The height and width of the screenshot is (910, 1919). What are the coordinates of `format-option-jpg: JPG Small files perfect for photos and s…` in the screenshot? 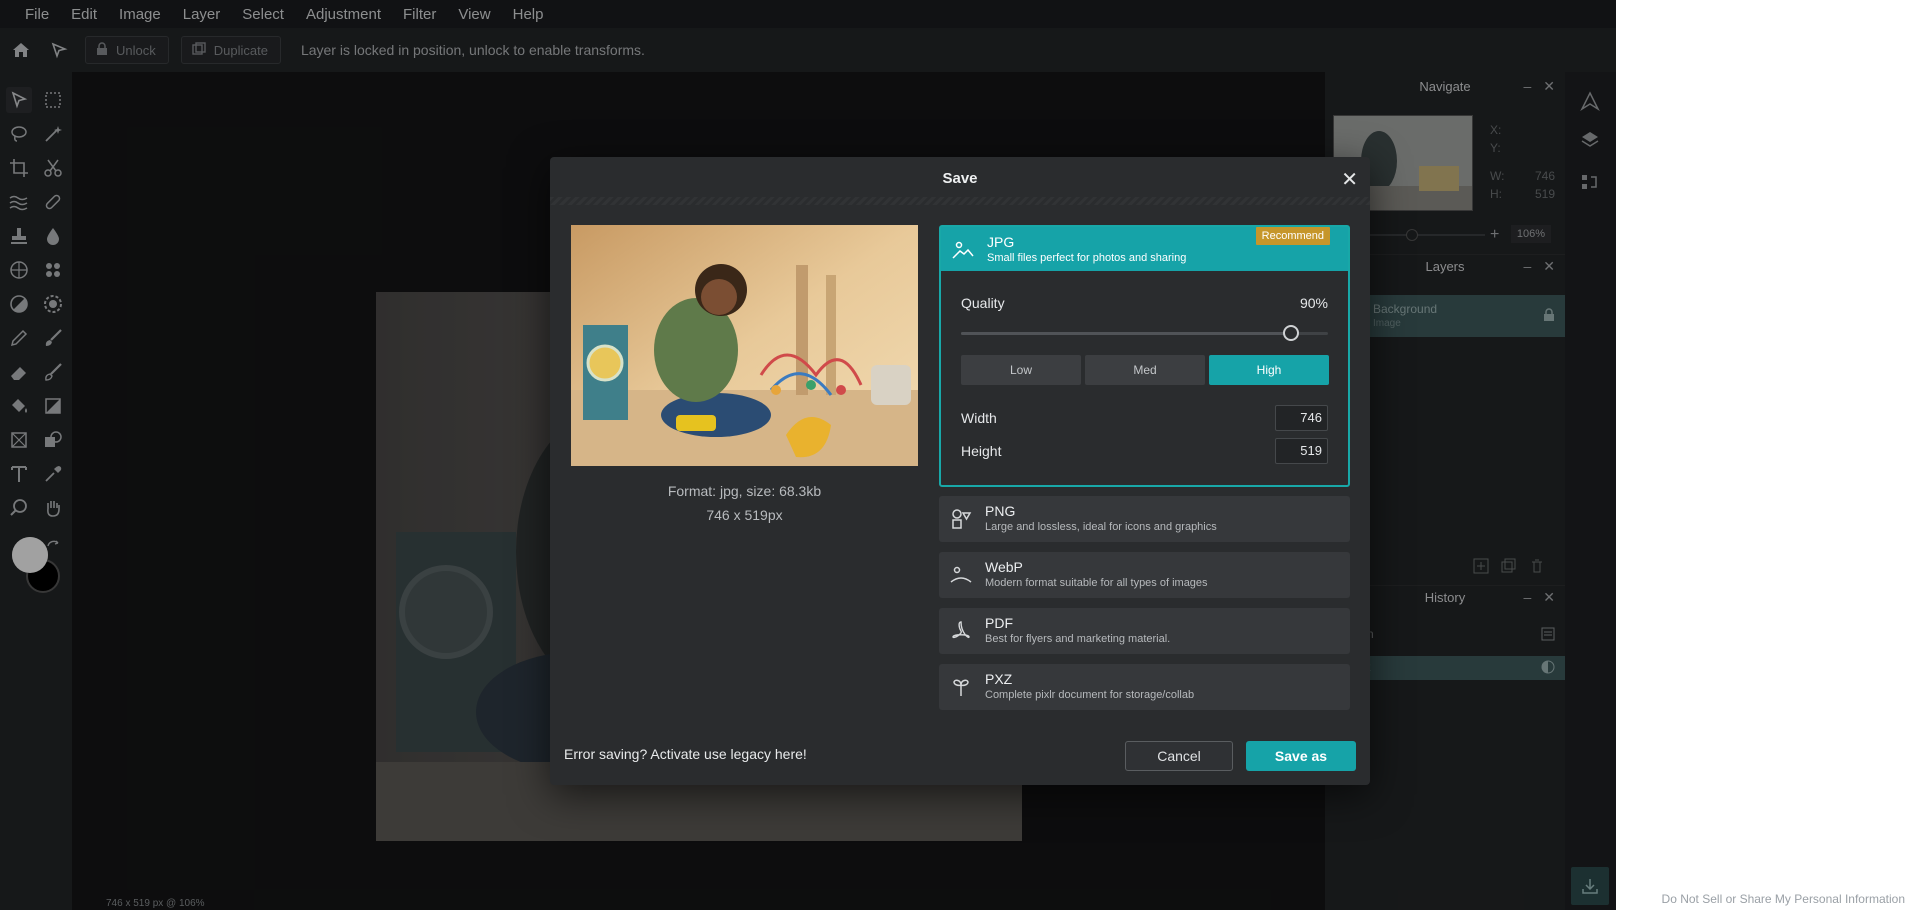 It's located at (1144, 356).